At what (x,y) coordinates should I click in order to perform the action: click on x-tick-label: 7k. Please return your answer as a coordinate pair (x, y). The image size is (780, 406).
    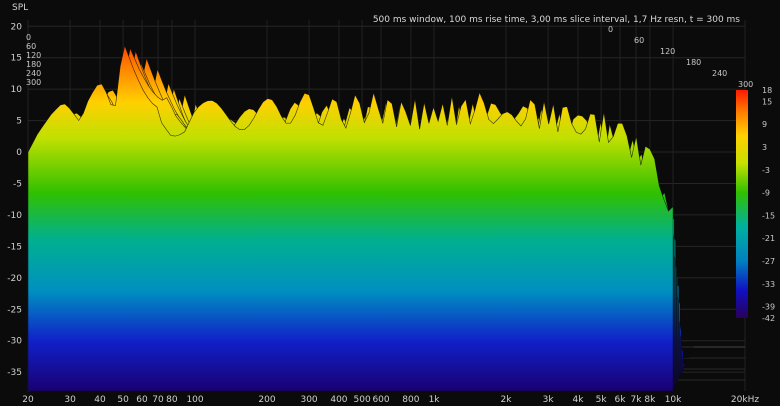
    Looking at the image, I should click on (637, 400).